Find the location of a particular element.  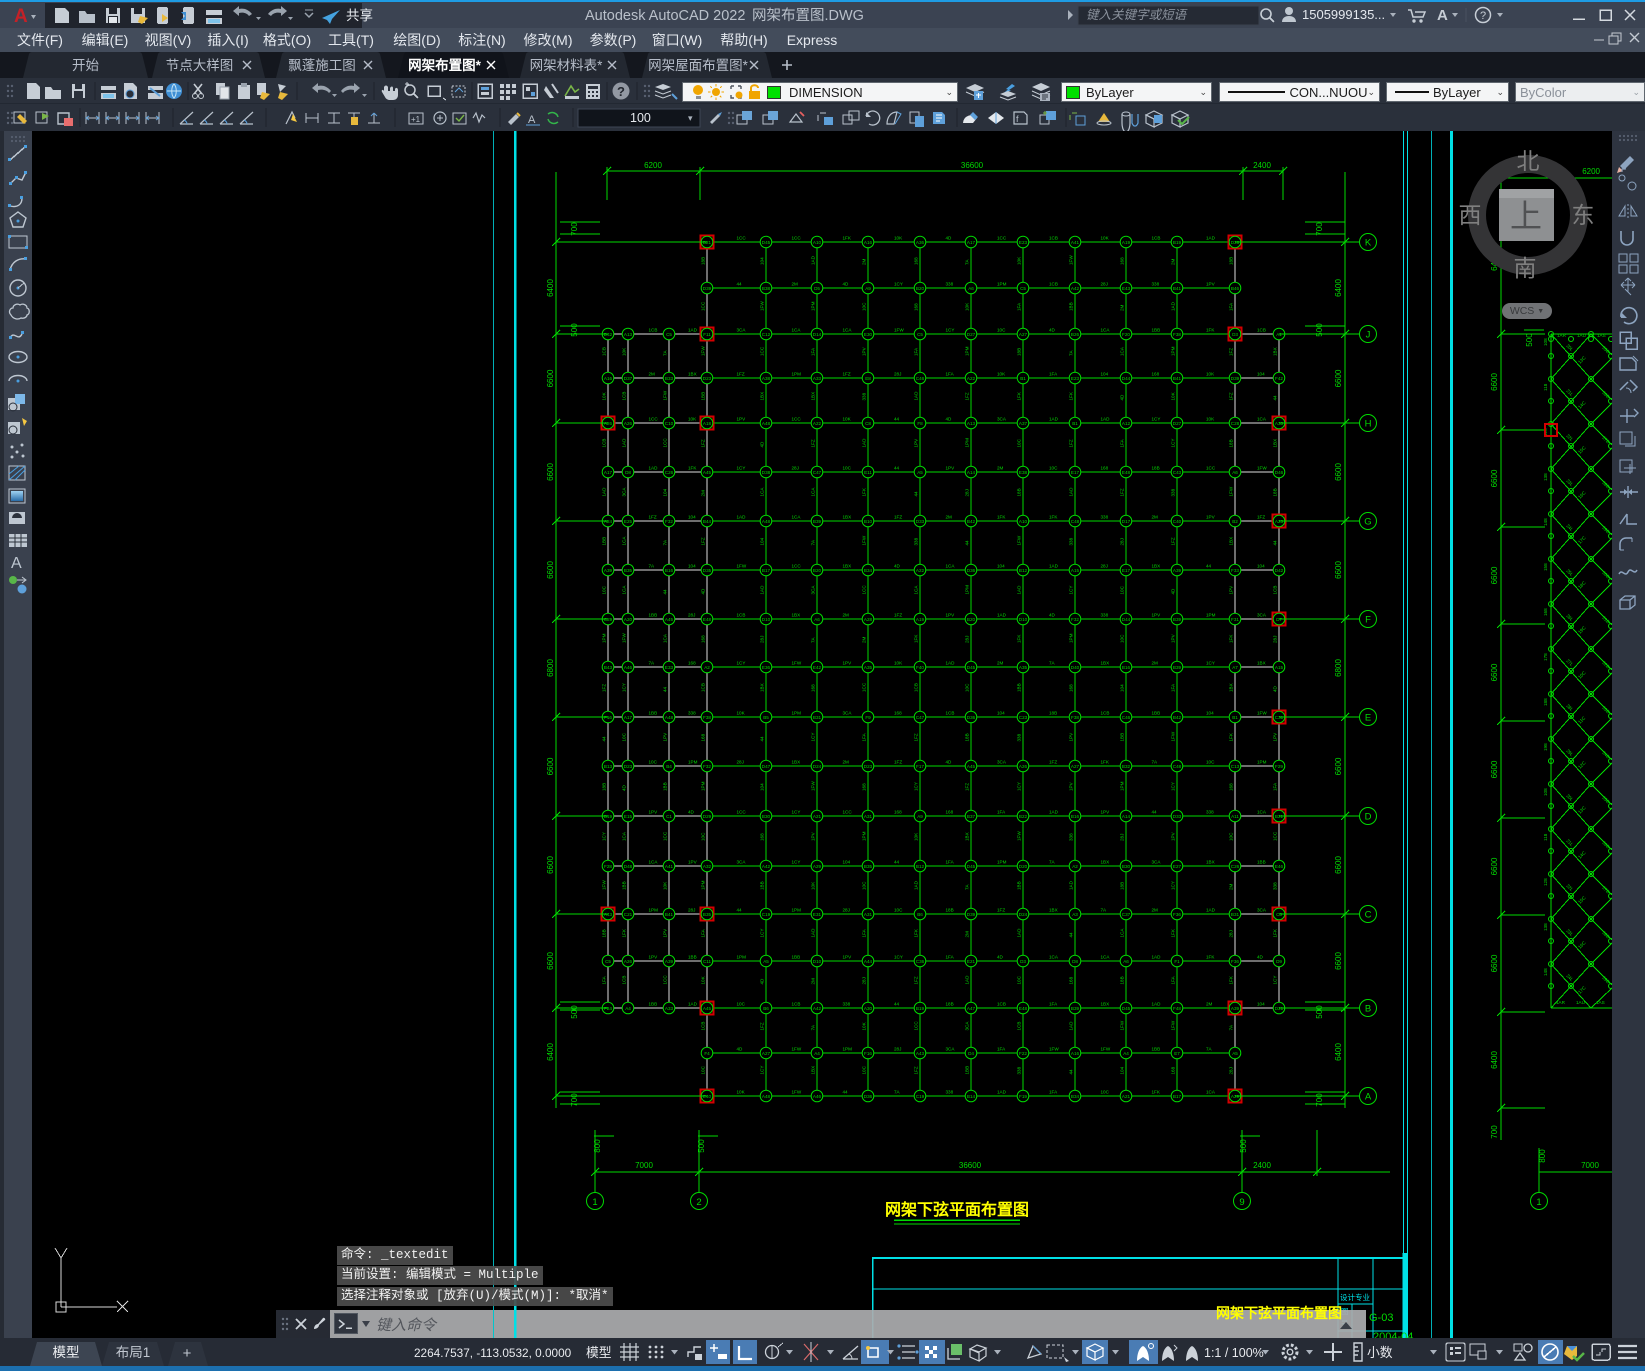

svg-text: A48 is located at coordinates (669, 717).